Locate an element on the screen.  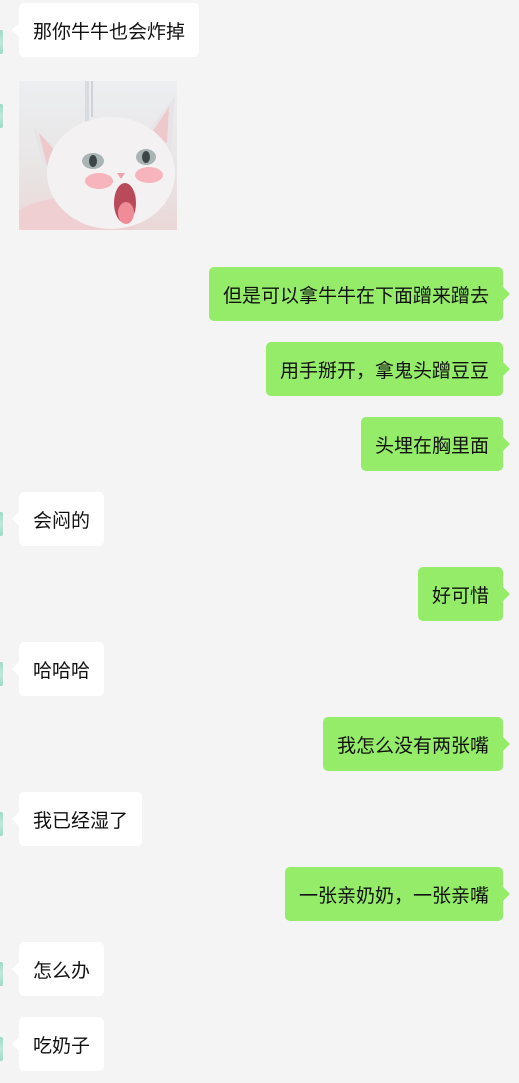
chat-bubble-outgoing: 用手掰开，拿鬼头蹭豆豆 is located at coordinates (388, 369).